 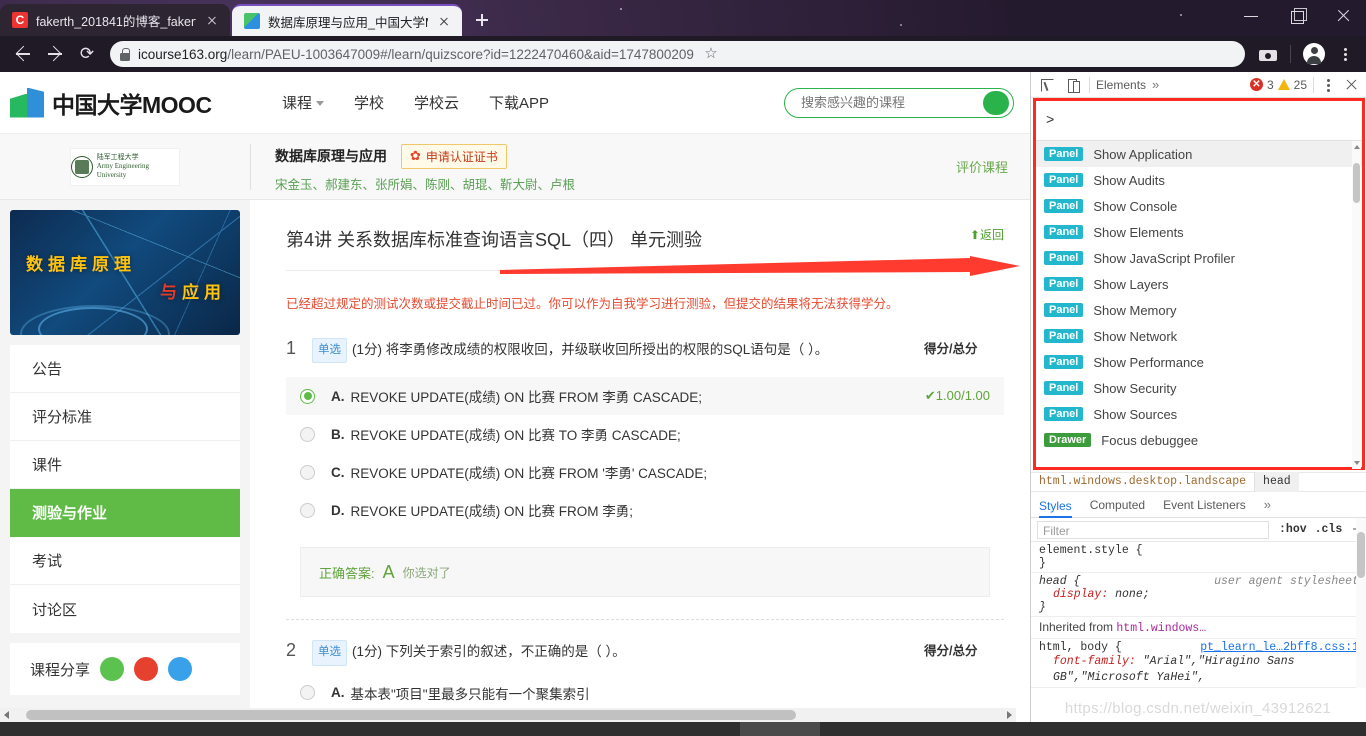 I want to click on command-scroll-thumb, so click(x=1356, y=183).